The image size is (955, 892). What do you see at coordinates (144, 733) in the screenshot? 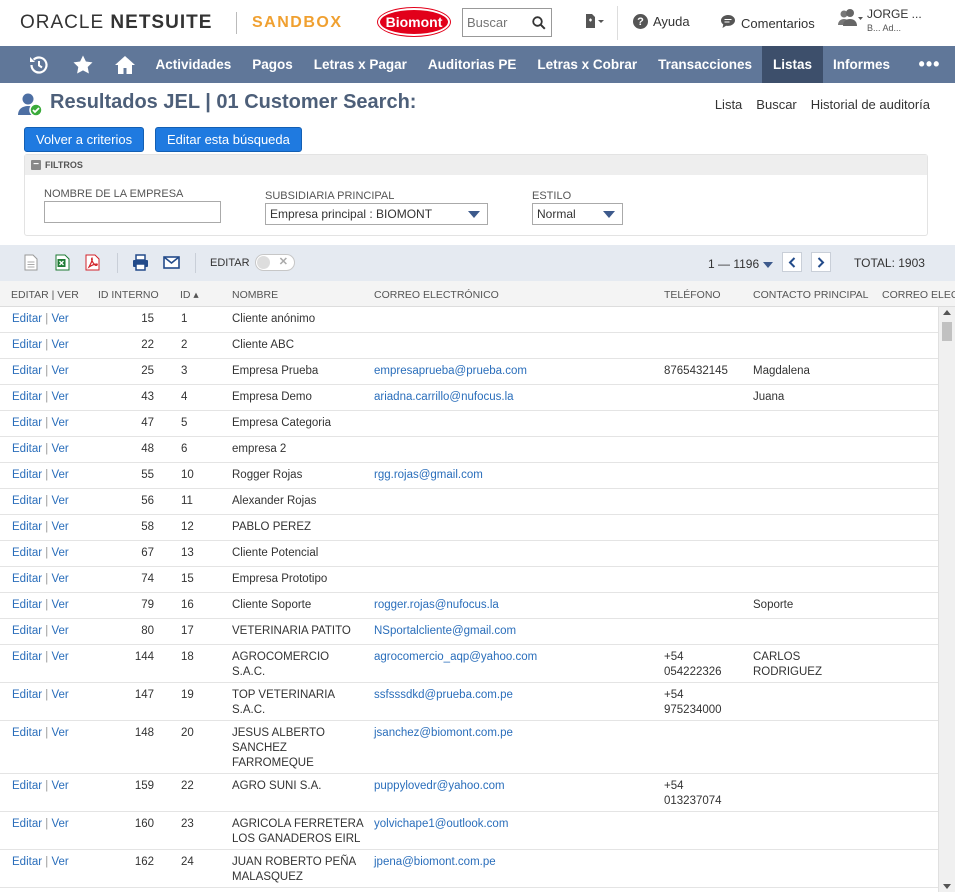
I see `internal-id-cell: 148` at bounding box center [144, 733].